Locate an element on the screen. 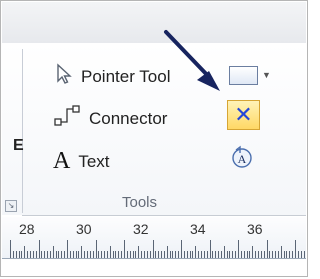 The image size is (320, 279). ribbon-divider is located at coordinates (164, 215).